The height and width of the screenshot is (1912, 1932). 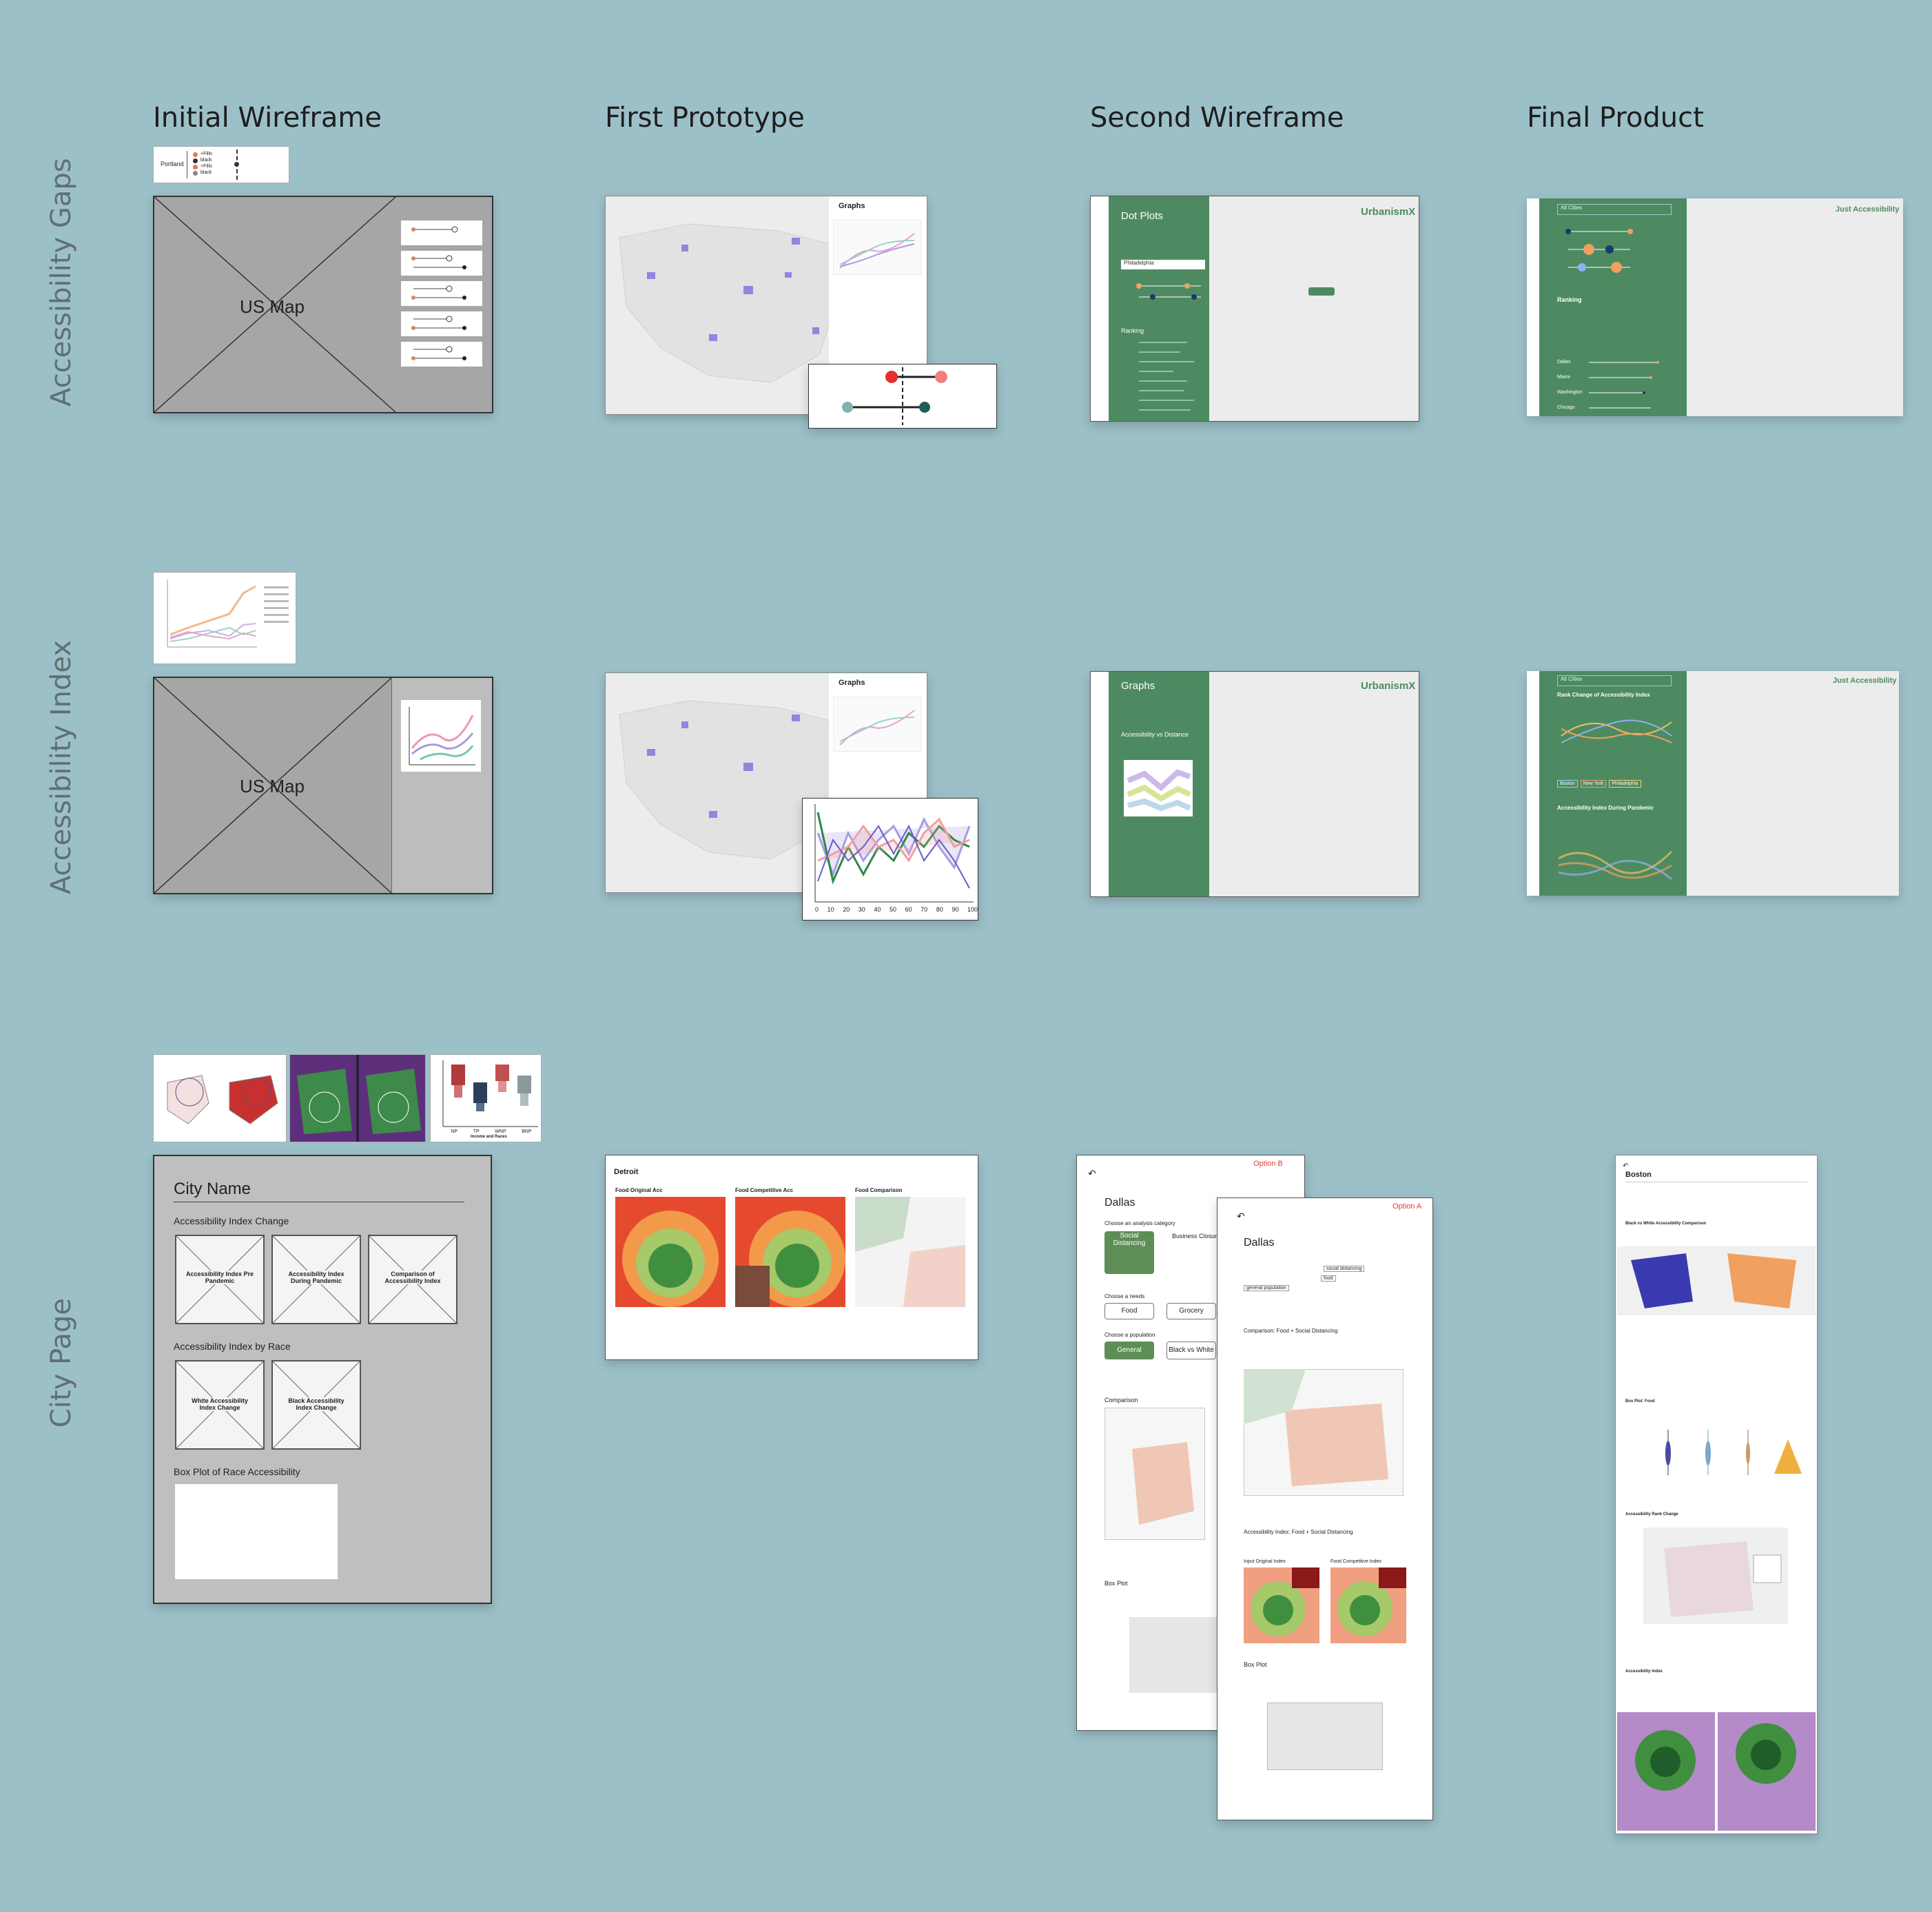 What do you see at coordinates (220, 1098) in the screenshot?
I see `race-maps-thumbnail` at bounding box center [220, 1098].